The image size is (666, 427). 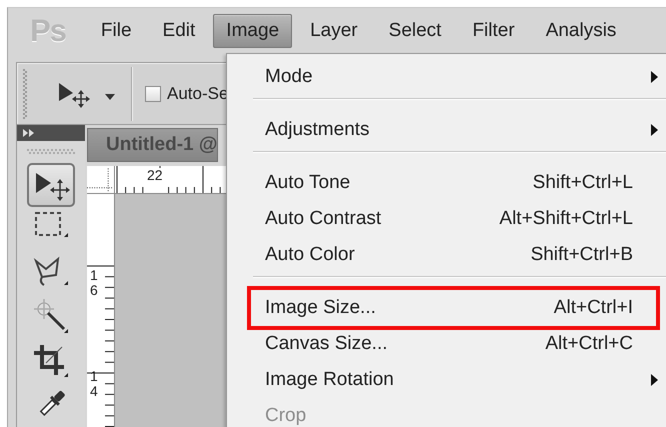 I want to click on wand-icon, so click(x=51, y=317).